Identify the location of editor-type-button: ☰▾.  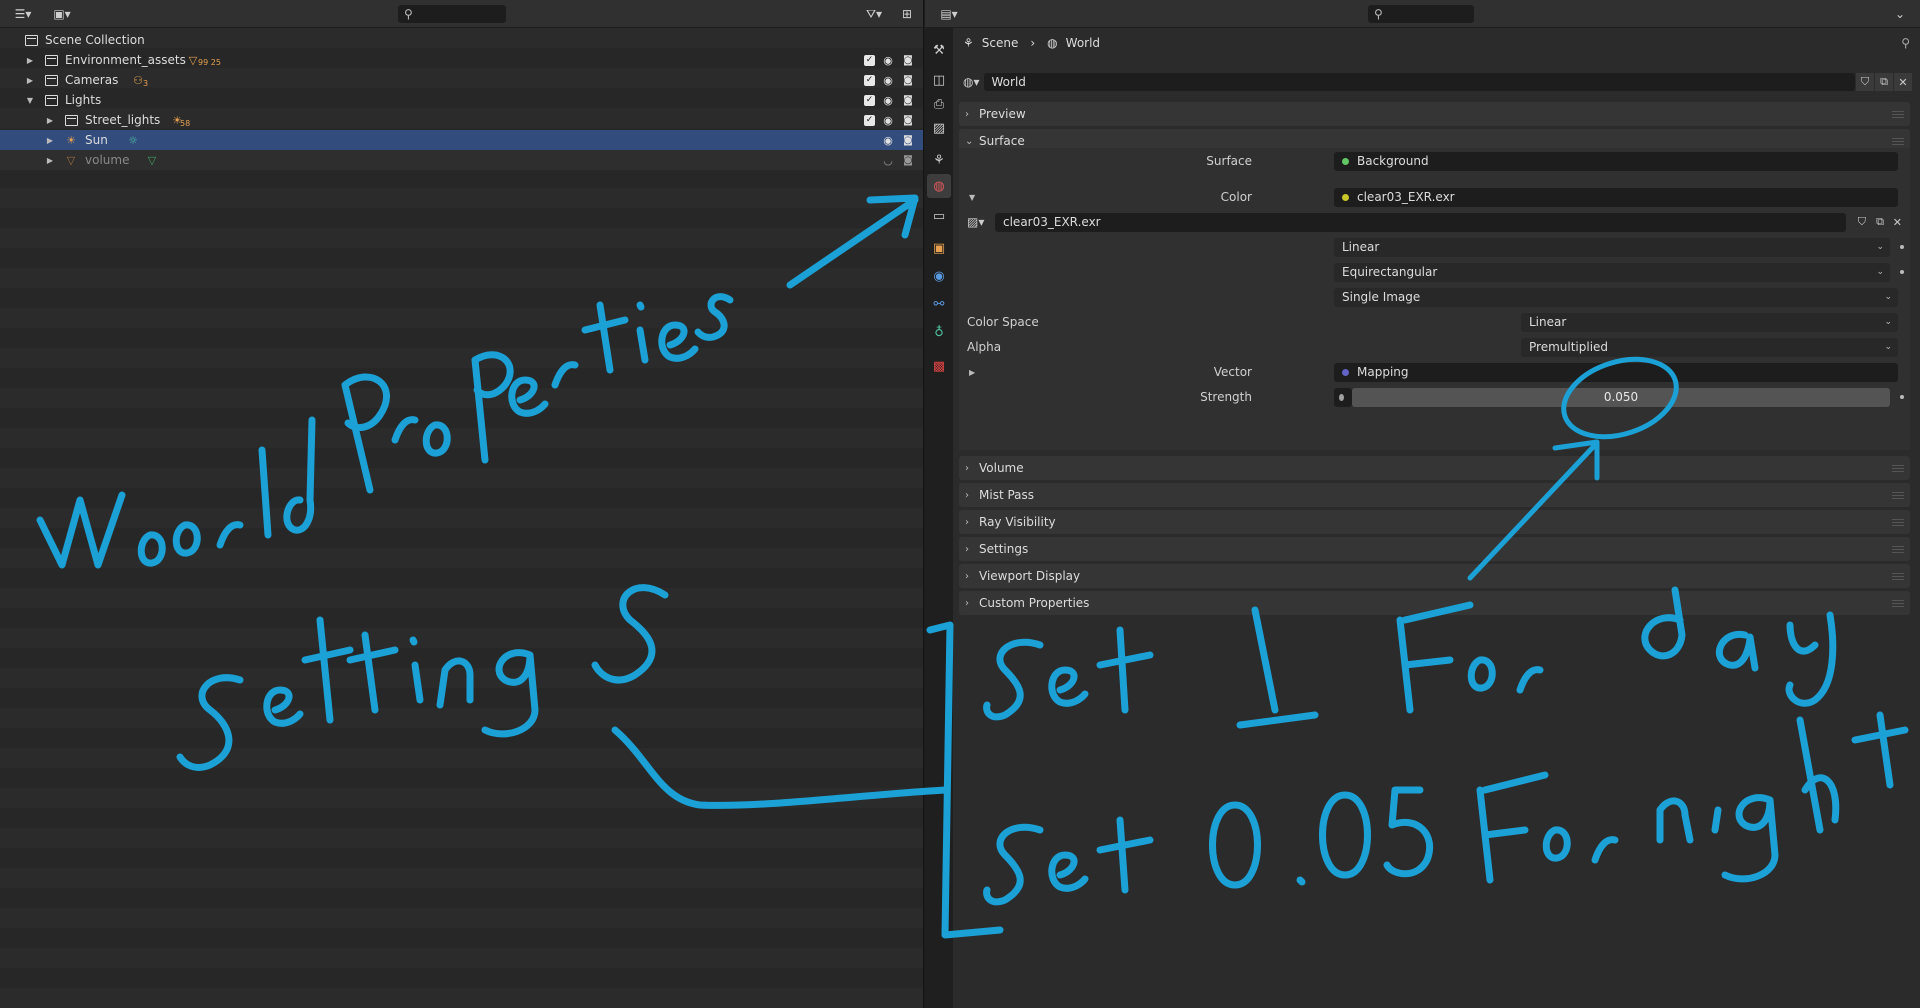
(23, 14).